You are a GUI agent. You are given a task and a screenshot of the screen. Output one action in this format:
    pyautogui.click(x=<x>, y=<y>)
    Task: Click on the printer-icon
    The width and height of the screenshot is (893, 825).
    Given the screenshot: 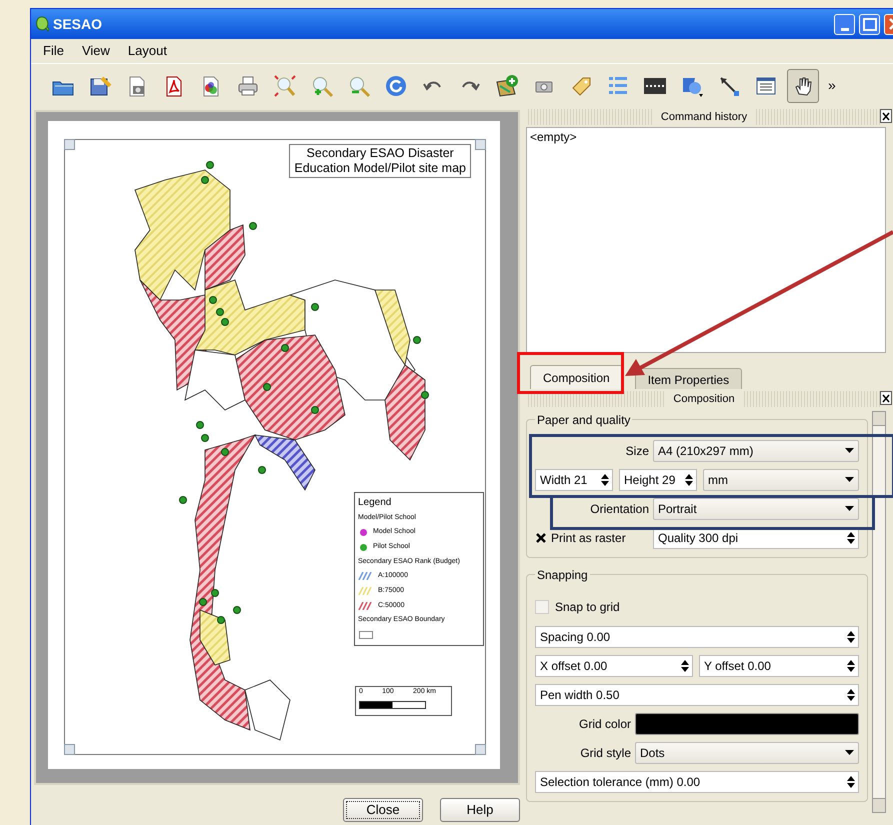 What is the action you would take?
    pyautogui.click(x=248, y=86)
    